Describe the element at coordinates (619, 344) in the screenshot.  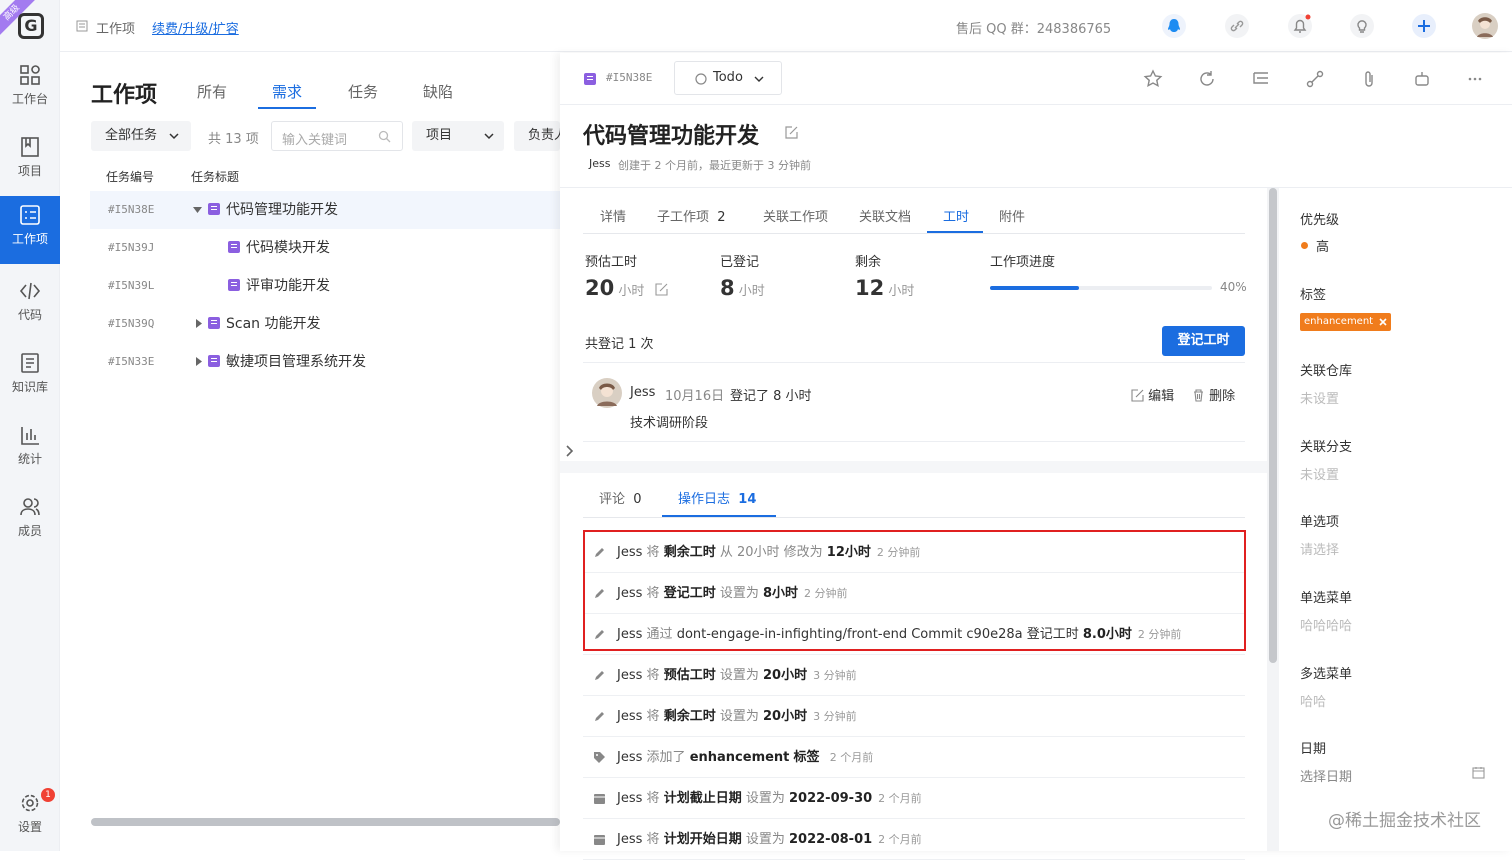
I see `logged-count: 共登记 1 次` at that location.